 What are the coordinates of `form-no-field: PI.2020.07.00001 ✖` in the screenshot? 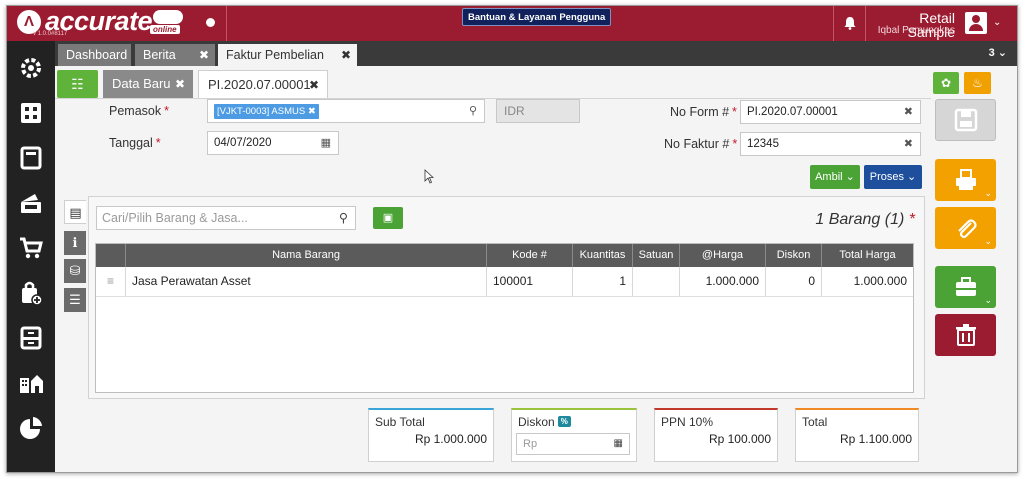 It's located at (830, 112).